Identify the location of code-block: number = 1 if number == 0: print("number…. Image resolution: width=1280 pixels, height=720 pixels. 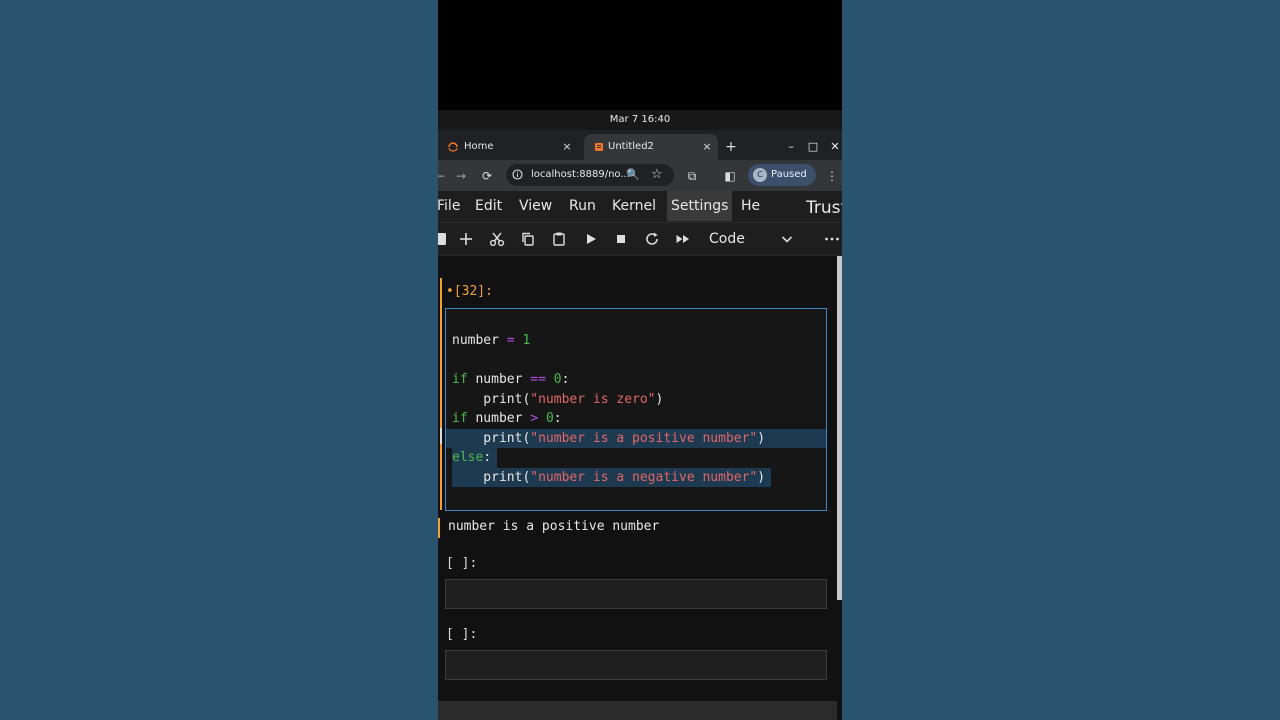
(636, 409).